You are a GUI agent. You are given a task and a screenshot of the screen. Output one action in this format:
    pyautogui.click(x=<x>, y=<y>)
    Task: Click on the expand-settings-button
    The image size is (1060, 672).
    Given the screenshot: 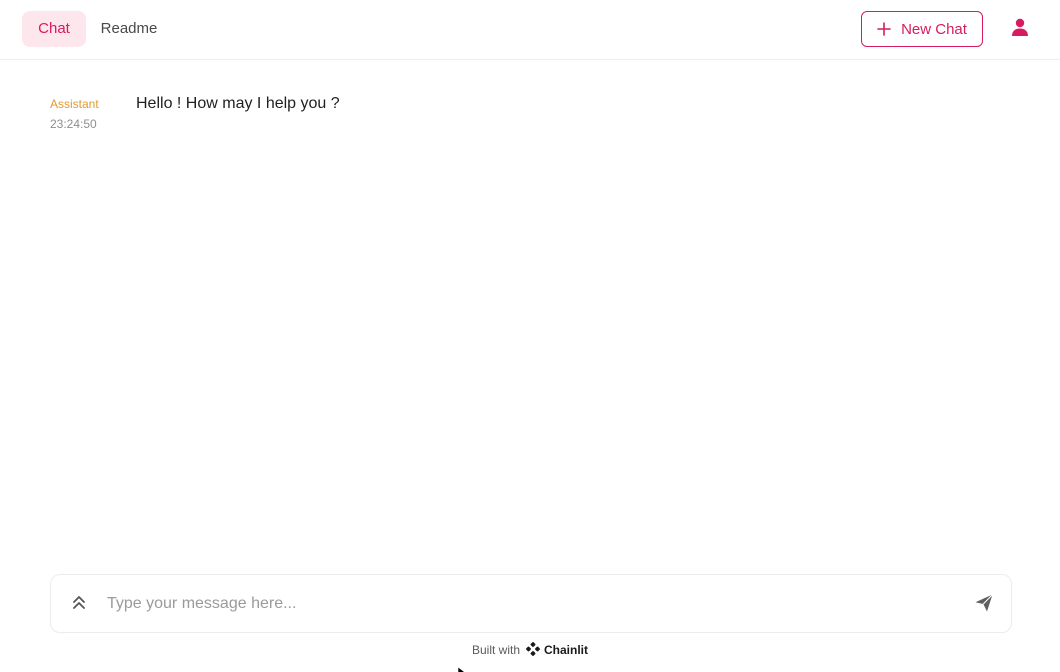 What is the action you would take?
    pyautogui.click(x=79, y=604)
    